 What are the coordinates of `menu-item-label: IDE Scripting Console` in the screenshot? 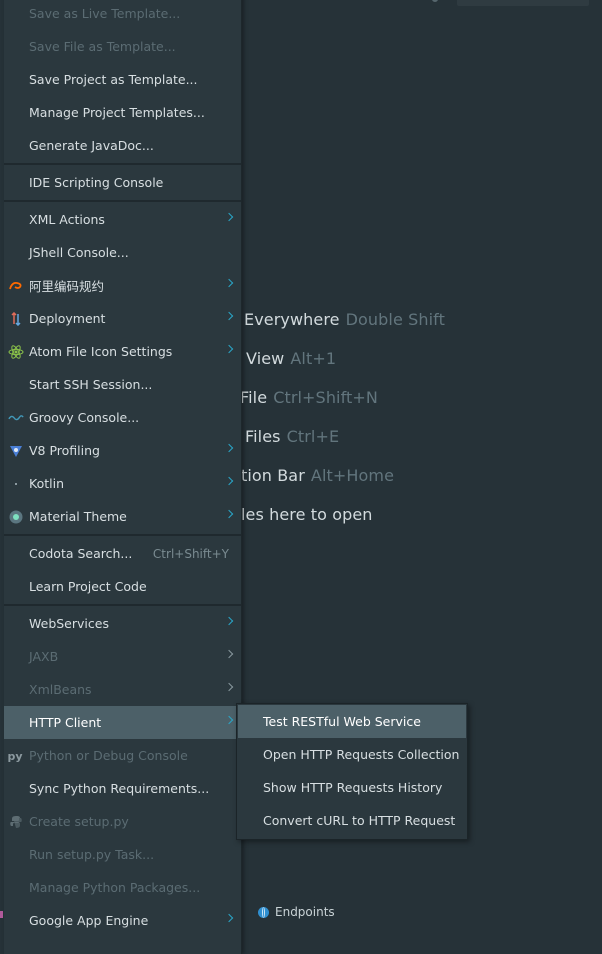 It's located at (96, 182).